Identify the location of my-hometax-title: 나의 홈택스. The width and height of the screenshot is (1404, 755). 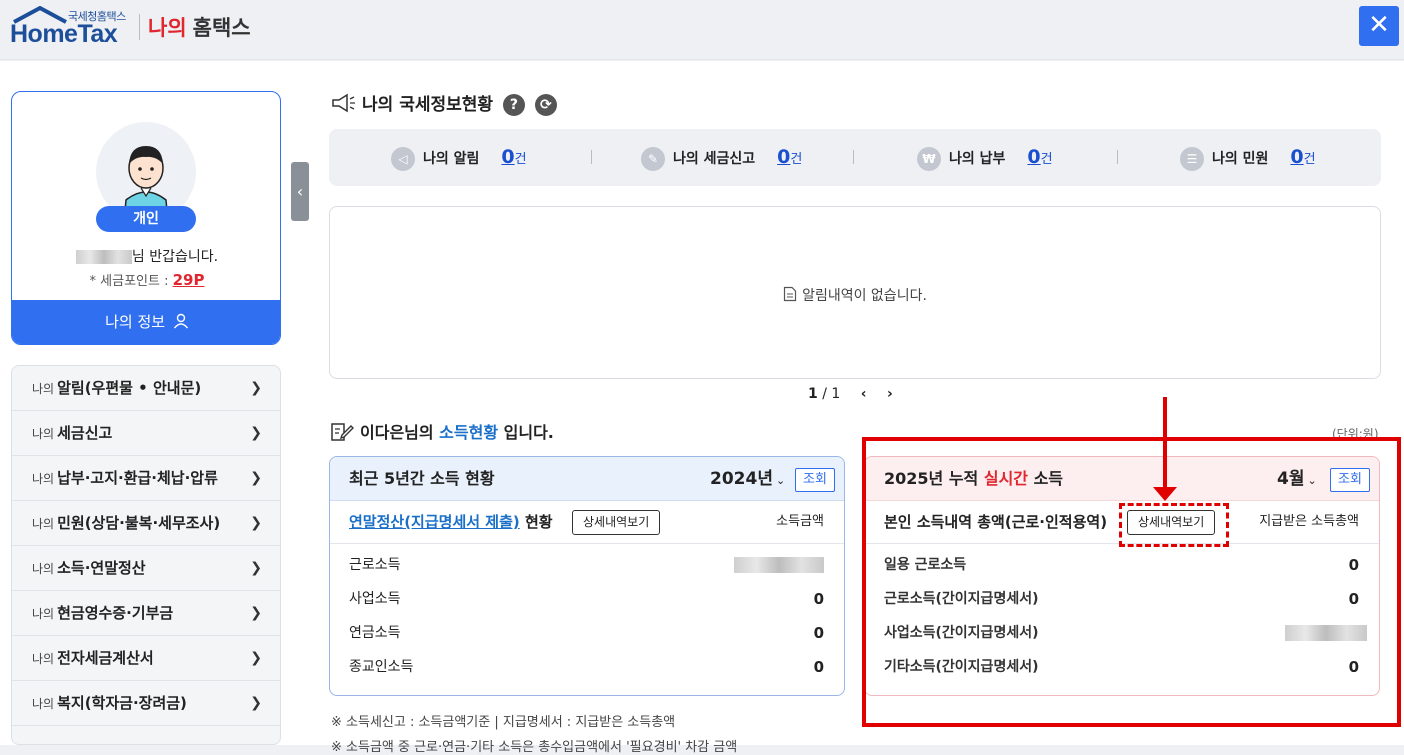
(199, 27).